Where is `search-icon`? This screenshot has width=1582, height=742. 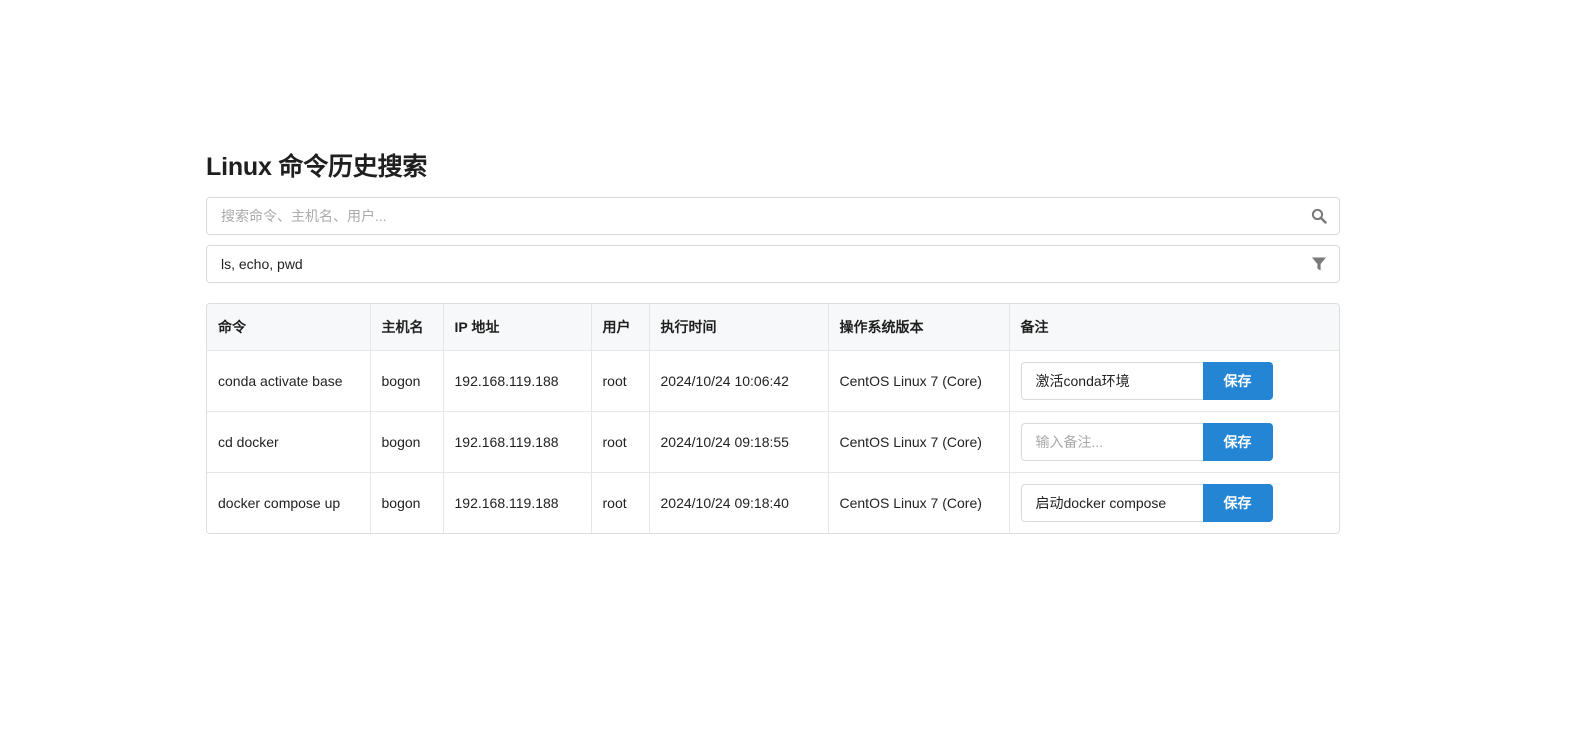
search-icon is located at coordinates (1319, 216).